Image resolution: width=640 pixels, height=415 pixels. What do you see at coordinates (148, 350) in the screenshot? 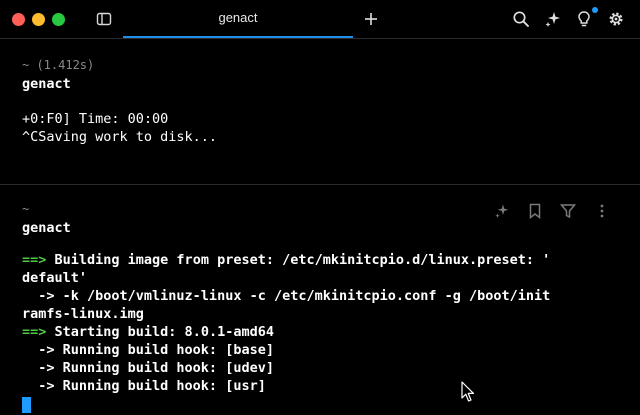
I see `output-line: -> Running build hook: [base]` at bounding box center [148, 350].